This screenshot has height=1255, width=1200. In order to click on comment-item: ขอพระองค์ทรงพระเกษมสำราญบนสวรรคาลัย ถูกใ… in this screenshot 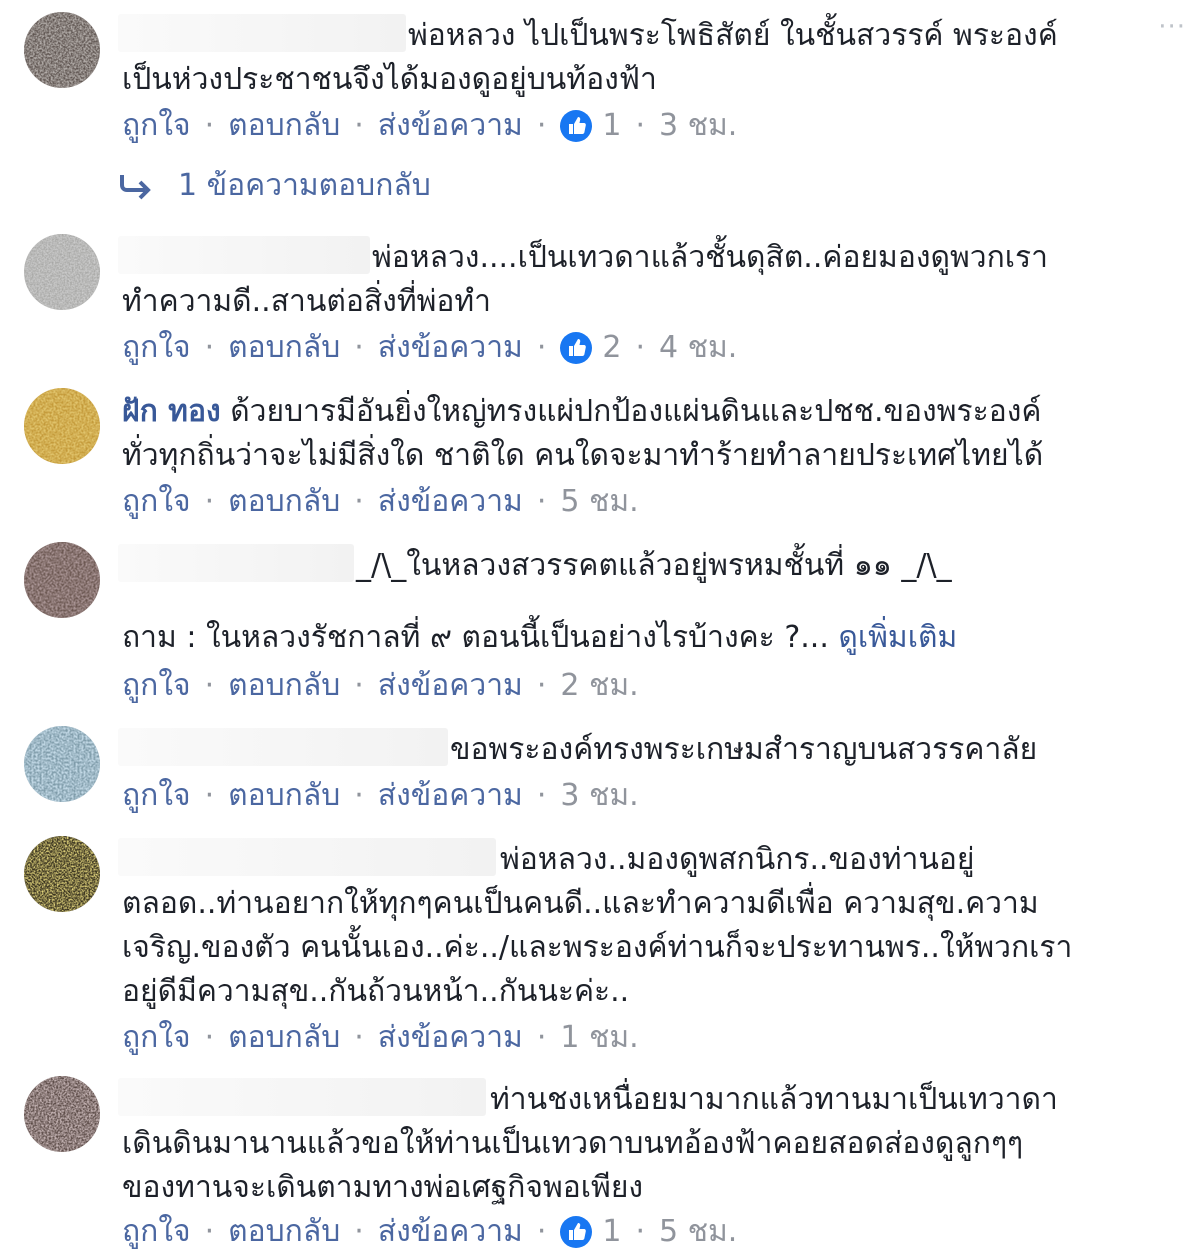, I will do `click(600, 775)`.